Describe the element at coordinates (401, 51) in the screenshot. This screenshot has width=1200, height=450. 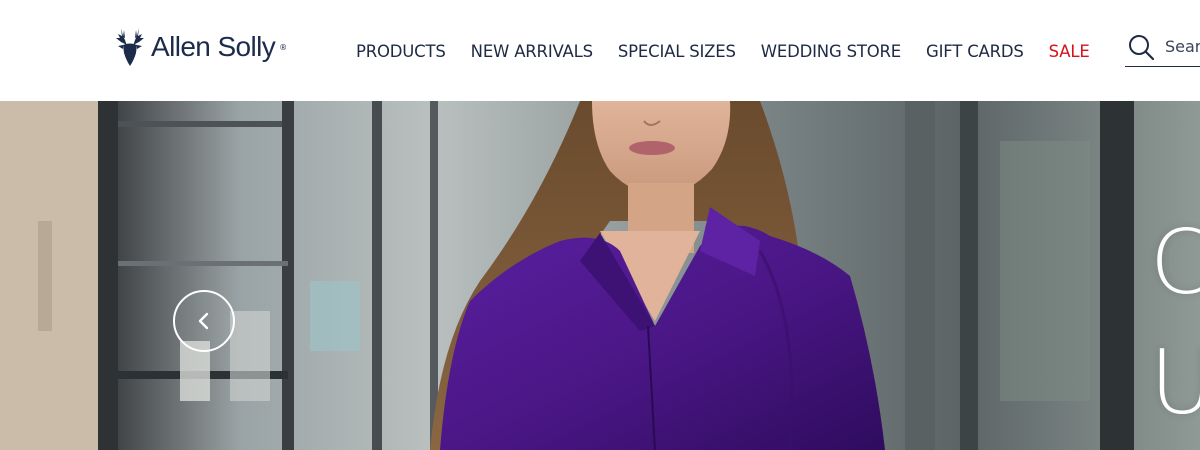
I see `nav-item-products: PRODUCTS` at that location.